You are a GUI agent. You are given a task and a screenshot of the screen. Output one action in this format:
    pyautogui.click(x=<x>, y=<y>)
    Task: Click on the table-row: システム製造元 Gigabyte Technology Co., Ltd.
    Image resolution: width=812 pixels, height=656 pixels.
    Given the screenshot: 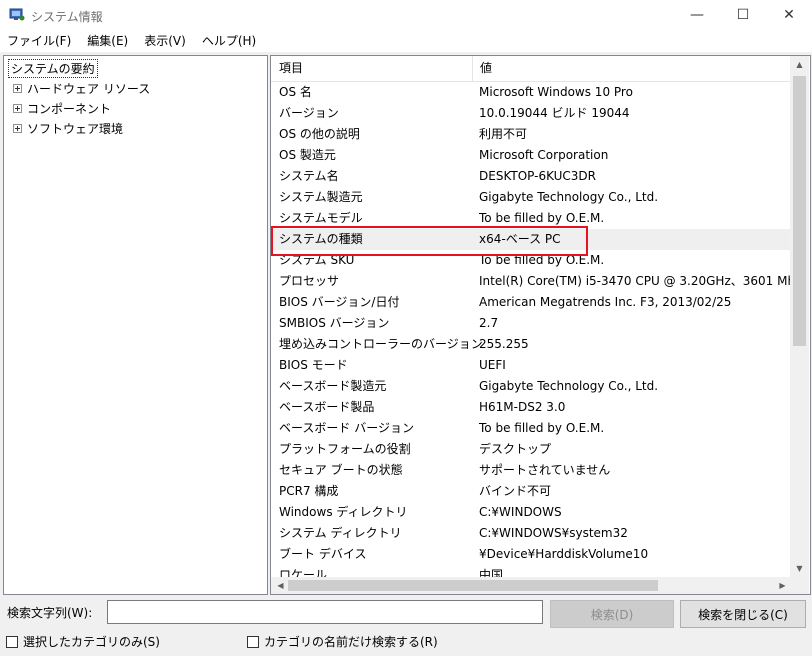 What is the action you would take?
    pyautogui.click(x=530, y=197)
    